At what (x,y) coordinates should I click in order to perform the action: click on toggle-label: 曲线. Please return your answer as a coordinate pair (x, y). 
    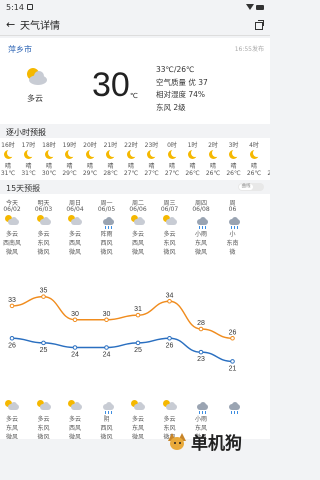
    Looking at the image, I should click on (246, 187).